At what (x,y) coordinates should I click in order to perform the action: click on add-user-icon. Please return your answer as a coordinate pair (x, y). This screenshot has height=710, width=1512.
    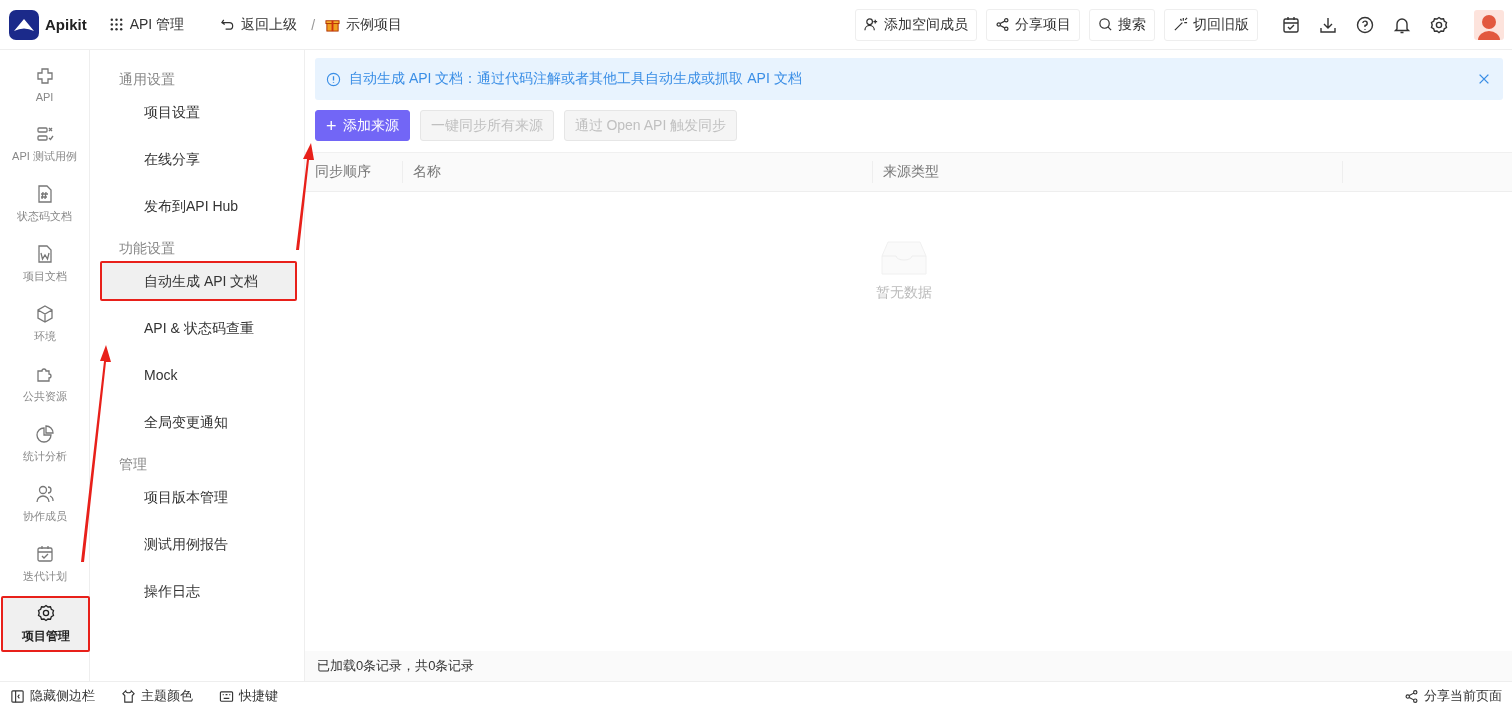
    Looking at the image, I should click on (871, 24).